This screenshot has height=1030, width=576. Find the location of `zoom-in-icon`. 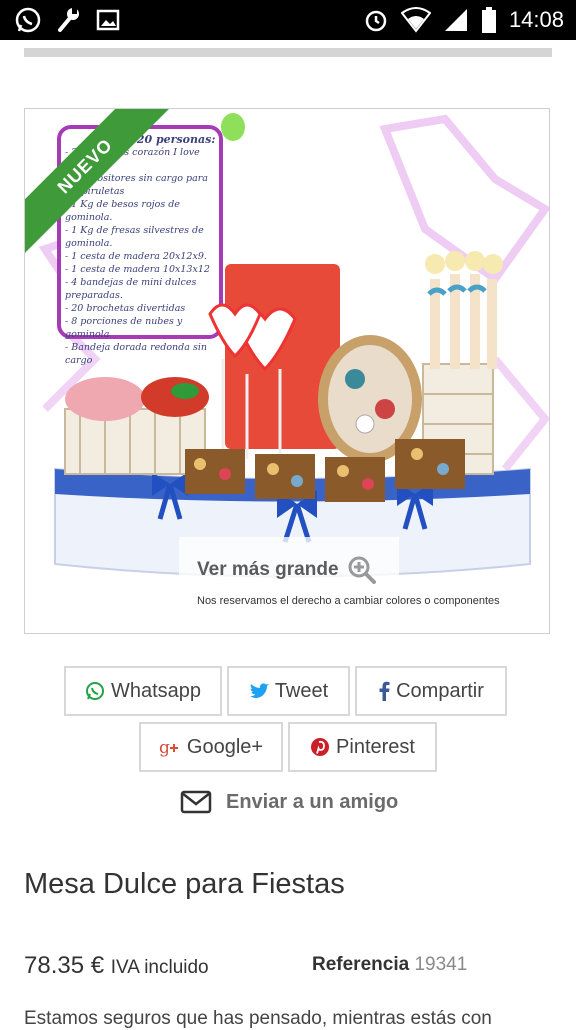

zoom-in-icon is located at coordinates (362, 570).